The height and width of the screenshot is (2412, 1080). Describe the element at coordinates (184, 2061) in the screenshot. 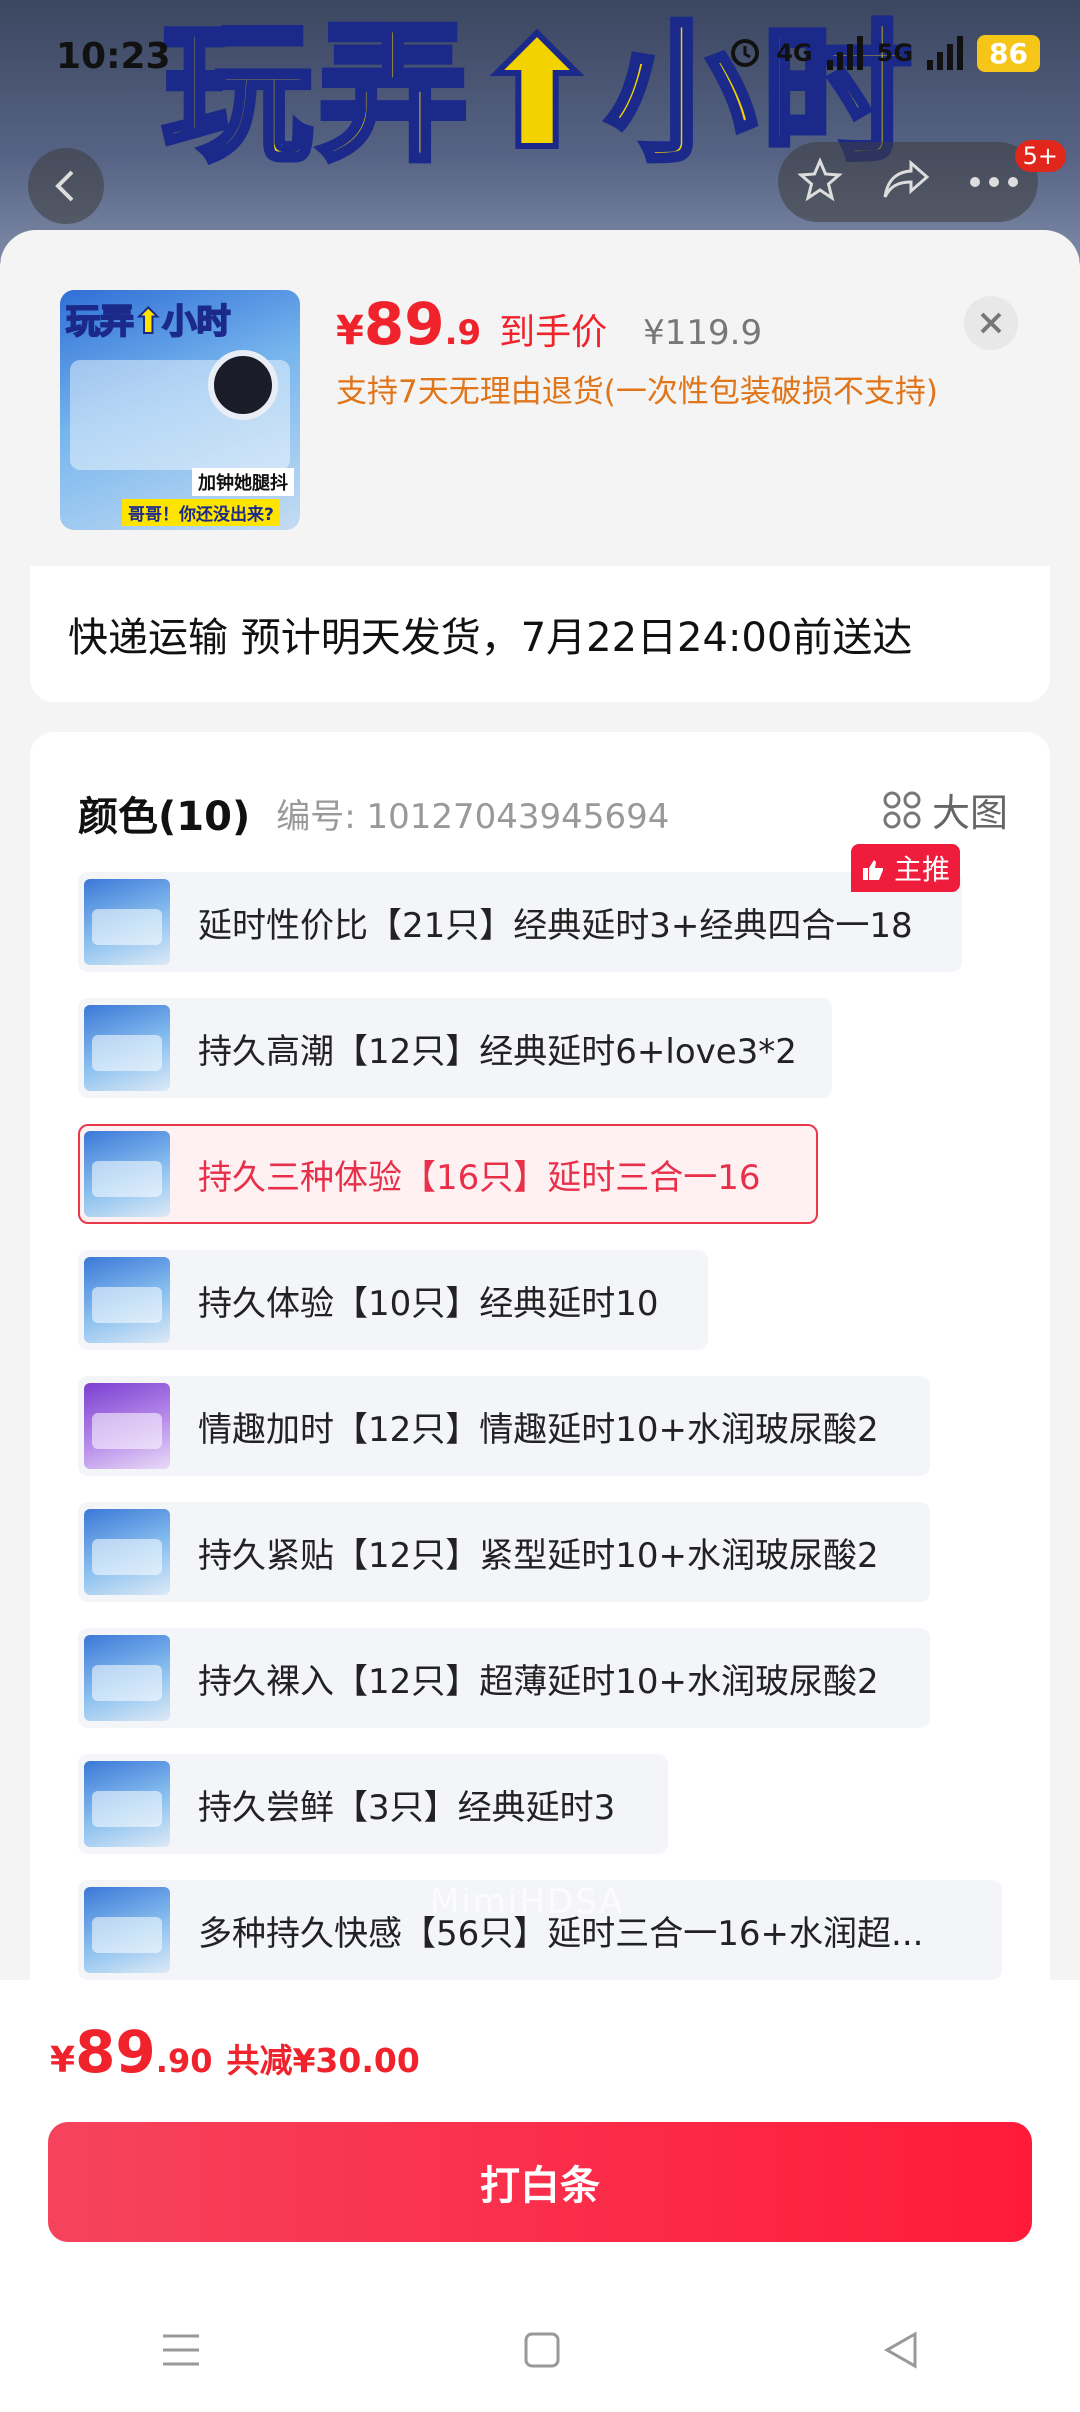

I see `footer-price-decimal: .90` at that location.